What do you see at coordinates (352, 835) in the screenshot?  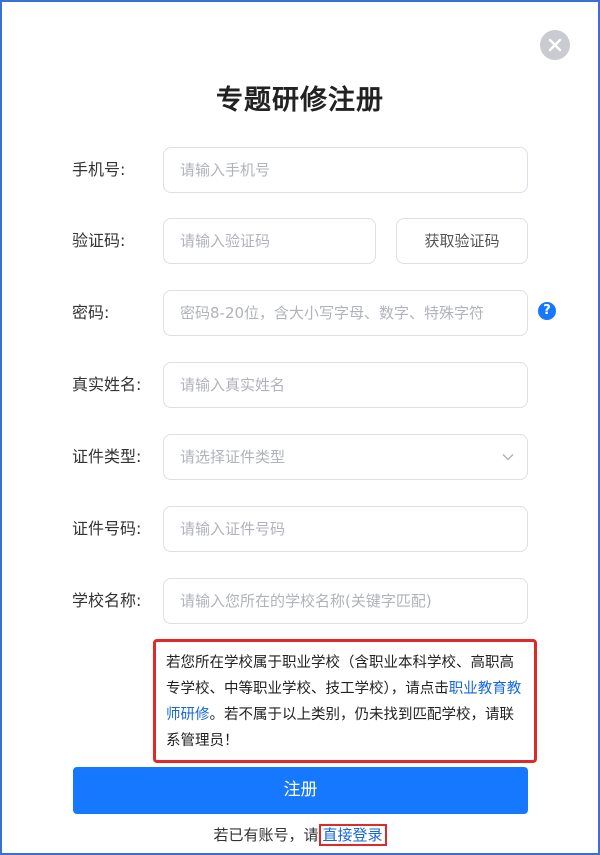 I see `login-link: 直接登录` at bounding box center [352, 835].